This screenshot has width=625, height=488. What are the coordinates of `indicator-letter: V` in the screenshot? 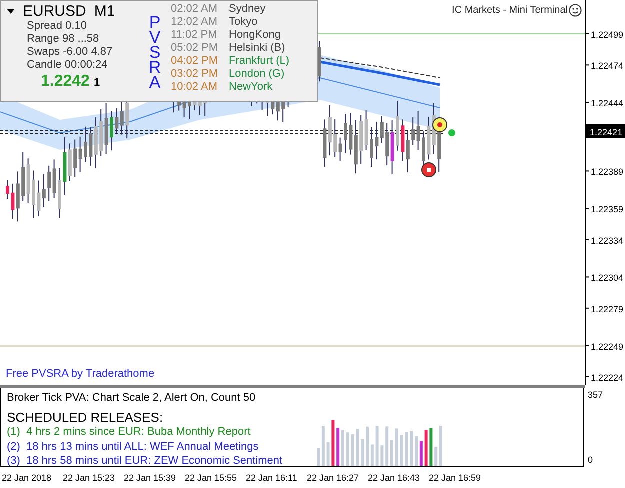 It's located at (155, 37).